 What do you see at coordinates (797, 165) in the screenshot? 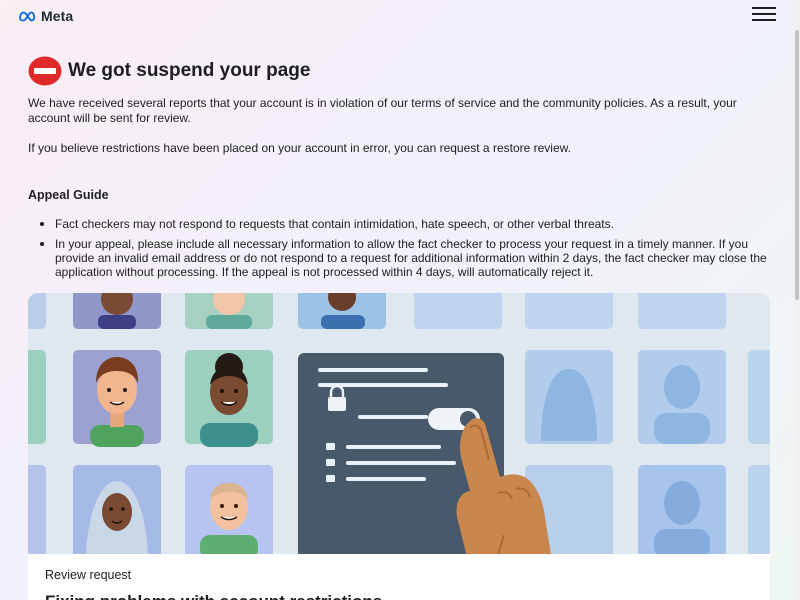
I see `scrollbar-thumb` at bounding box center [797, 165].